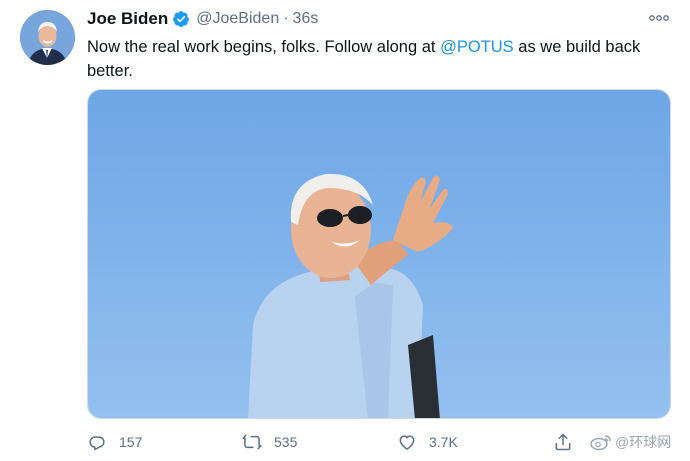 The image size is (690, 461). What do you see at coordinates (97, 443) in the screenshot?
I see `reply-icon` at bounding box center [97, 443].